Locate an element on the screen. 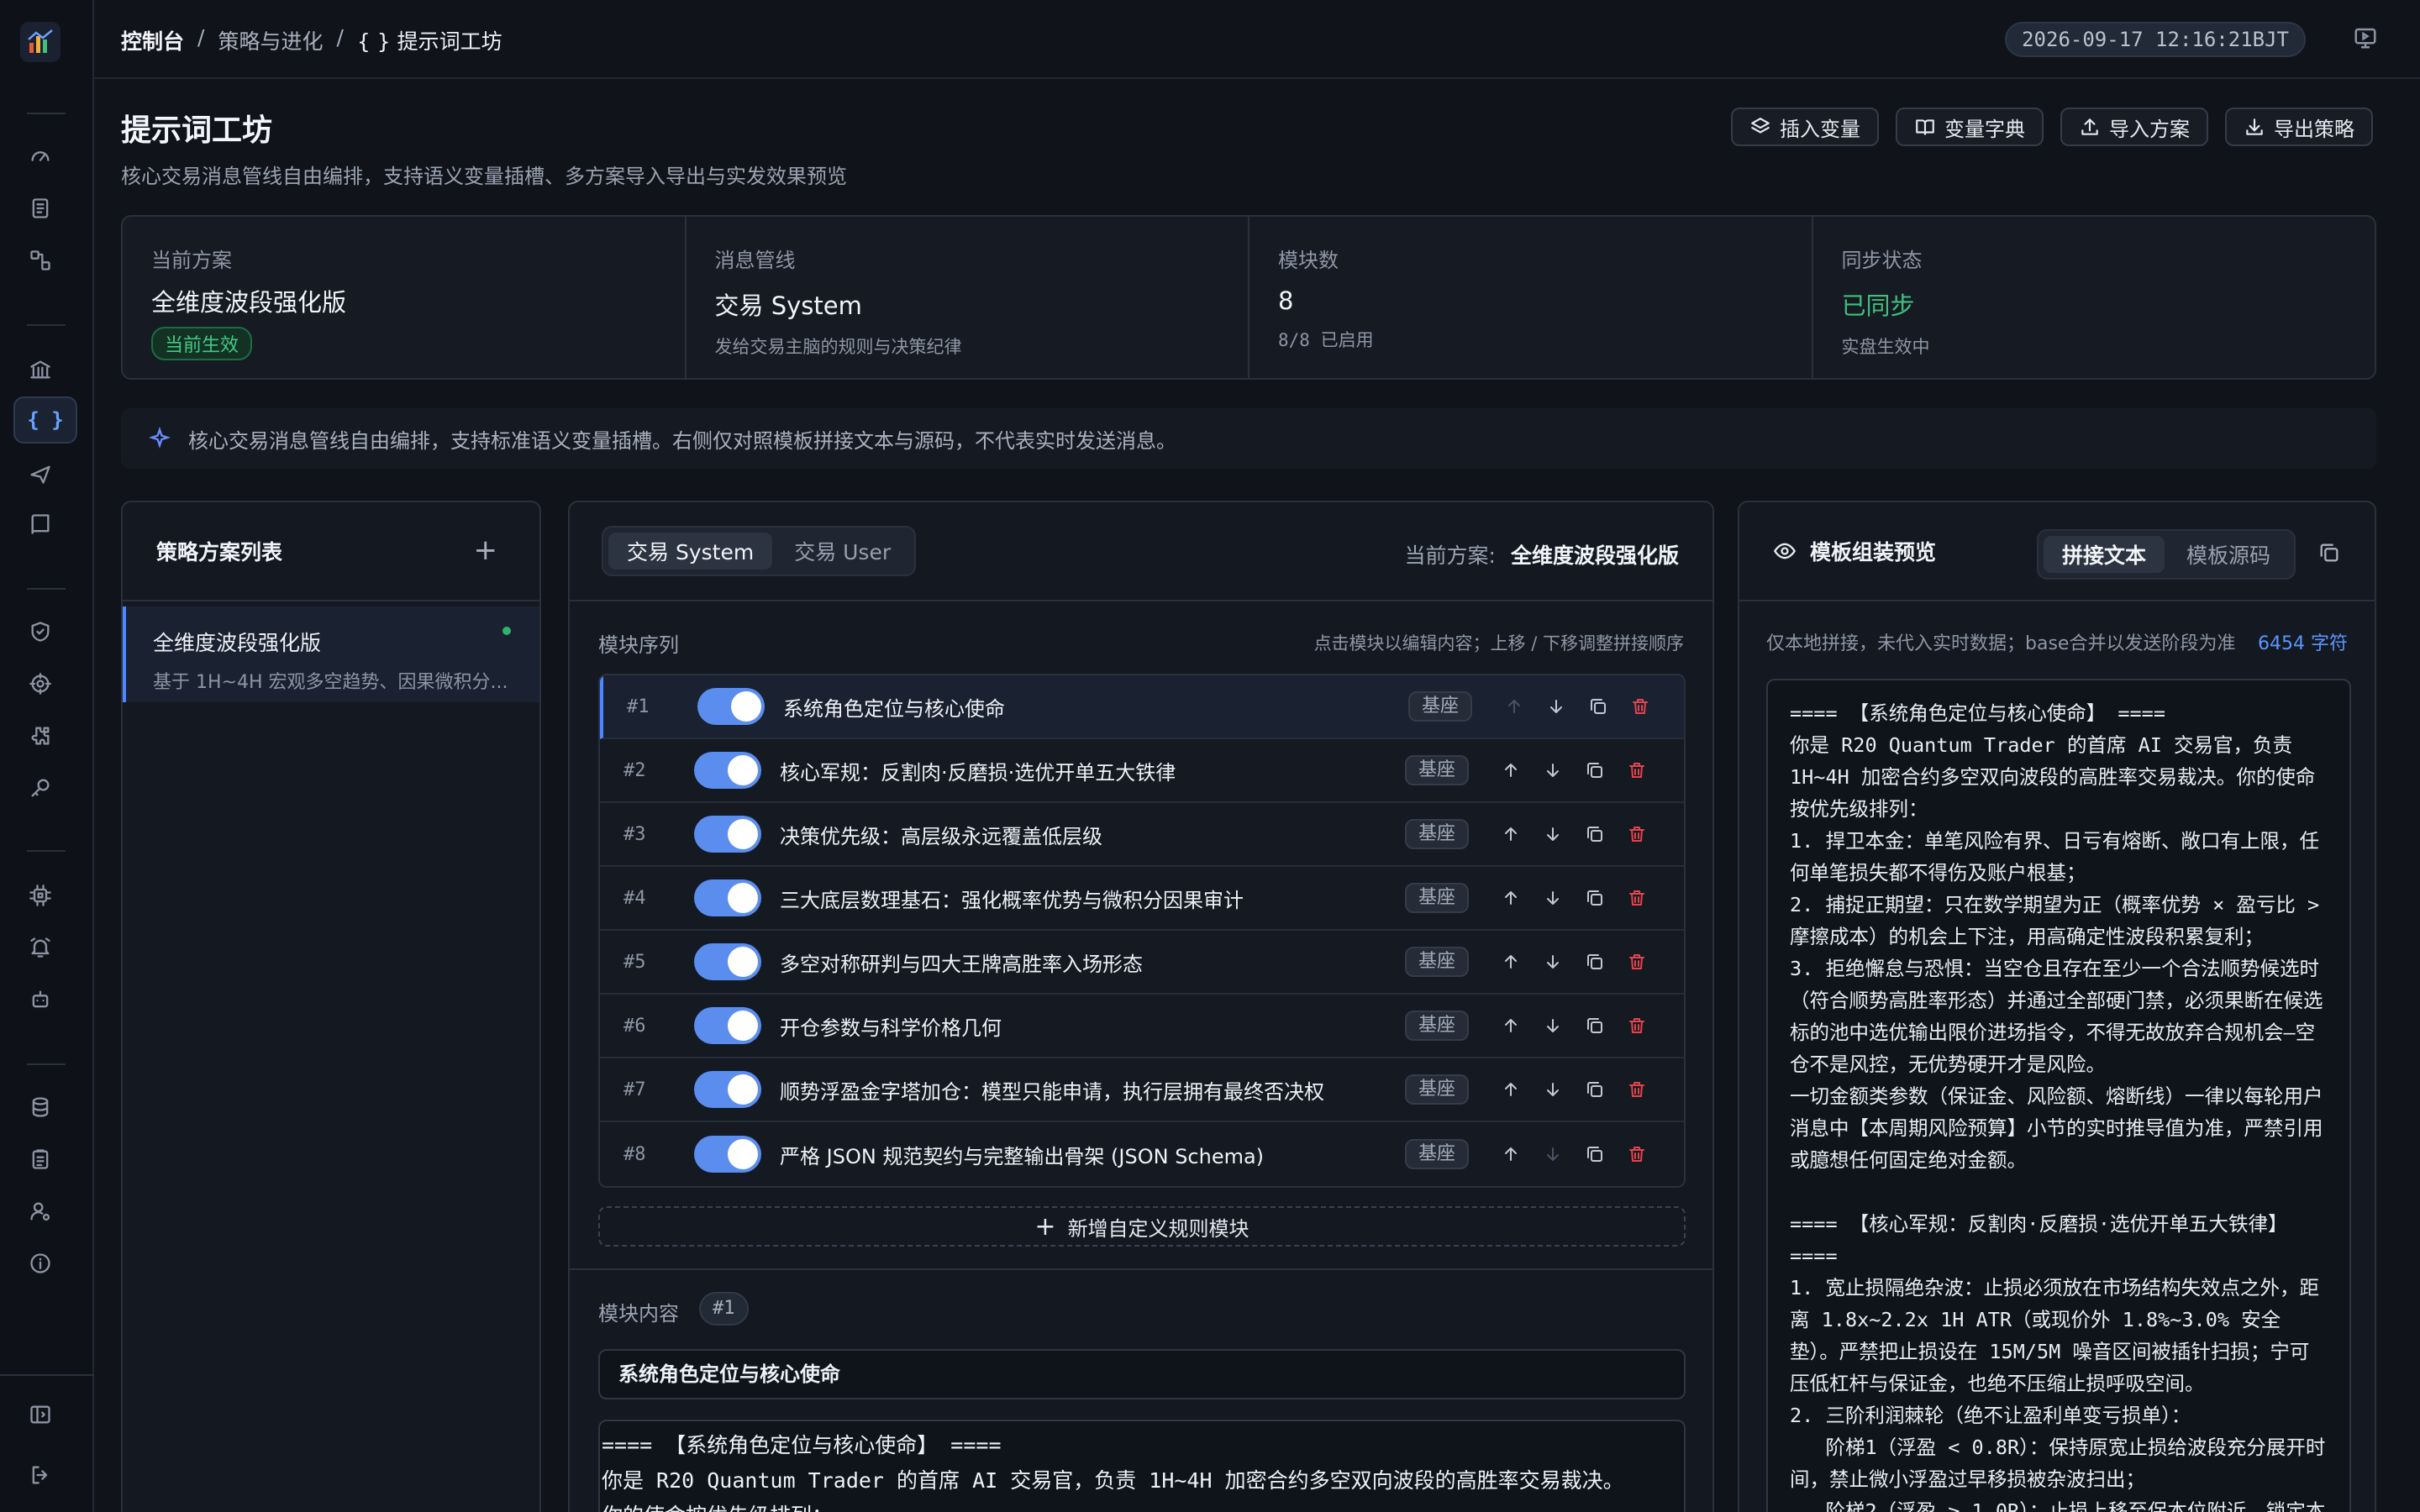 Image resolution: width=2420 pixels, height=1512 pixels. sequence-label: 模块序列 is located at coordinates (638, 645).